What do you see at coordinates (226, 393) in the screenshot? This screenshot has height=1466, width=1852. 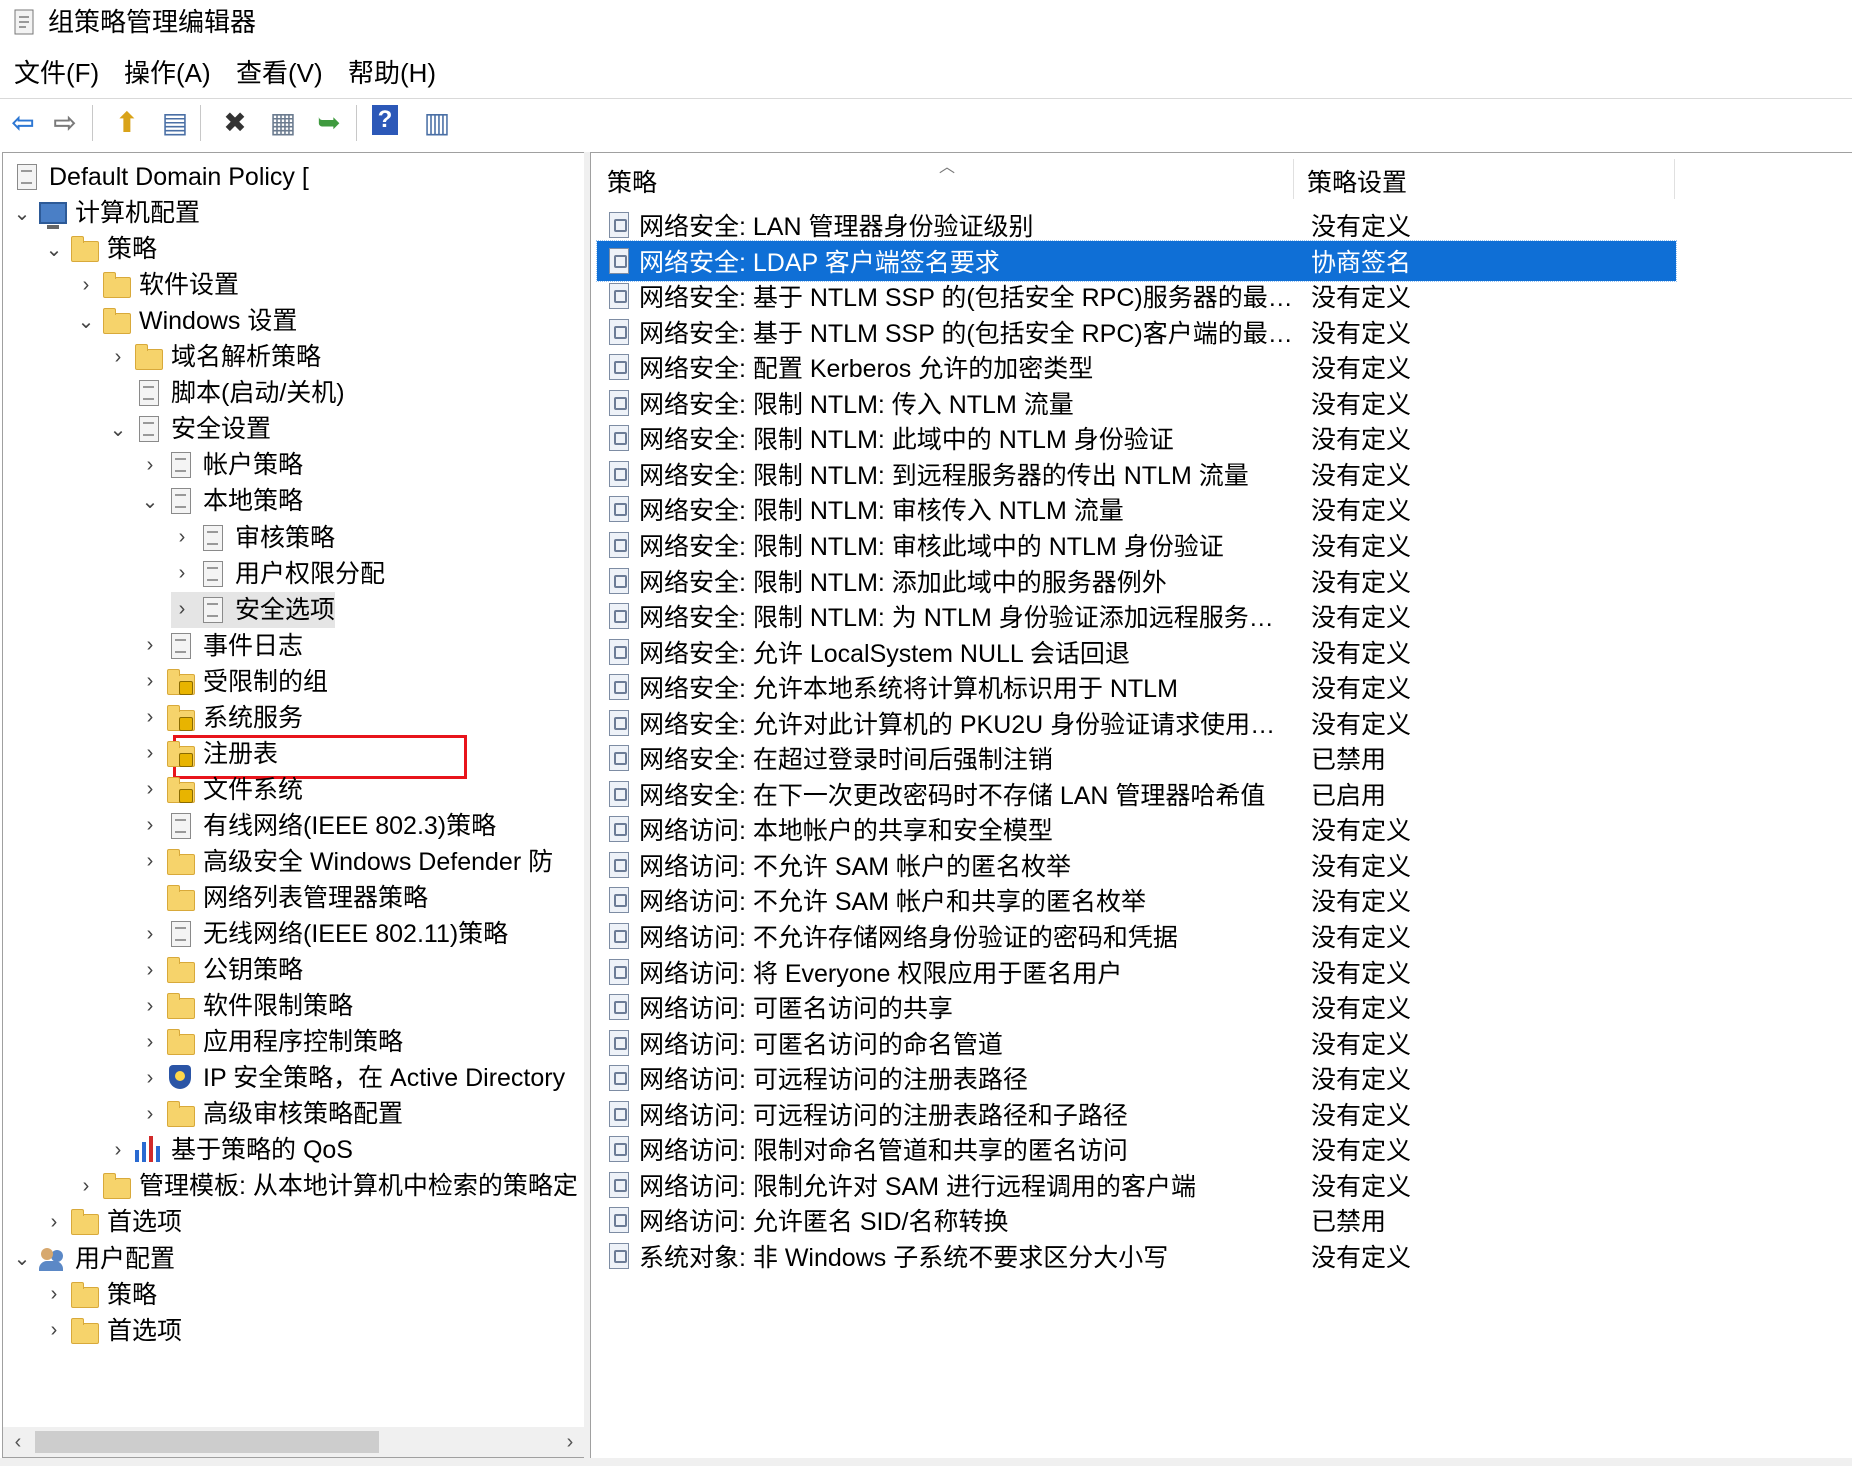 I see `tree-scripts: 脚本(启动/关机)` at bounding box center [226, 393].